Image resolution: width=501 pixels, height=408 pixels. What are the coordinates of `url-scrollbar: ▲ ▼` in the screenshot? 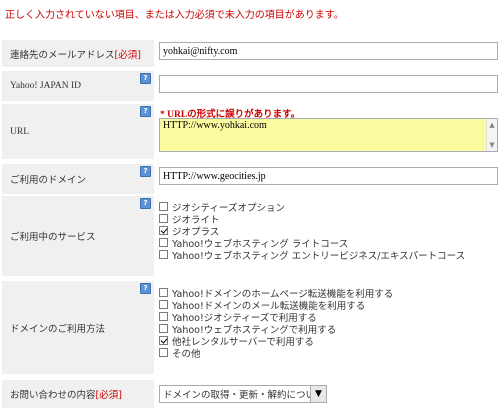 It's located at (491, 135).